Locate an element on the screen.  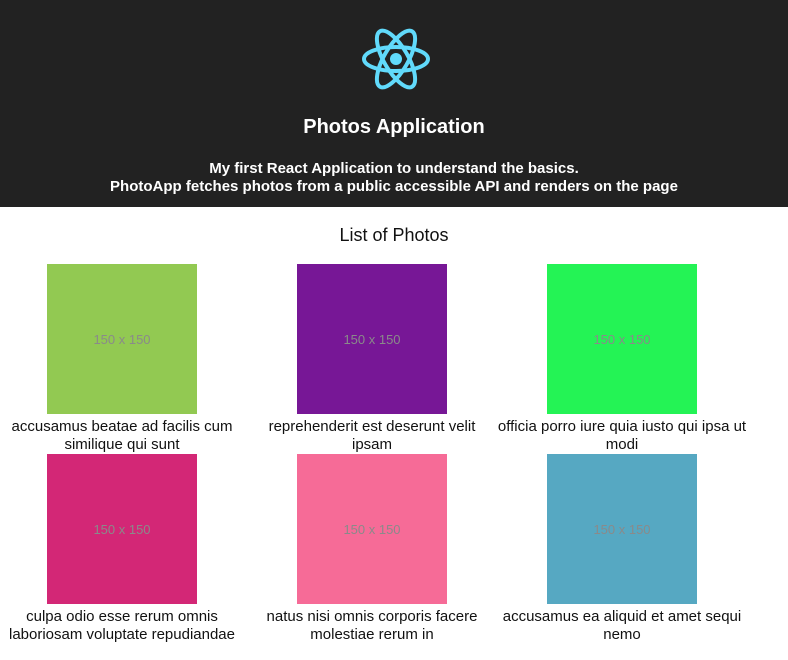
page-title: Photos Application is located at coordinates (394, 127).